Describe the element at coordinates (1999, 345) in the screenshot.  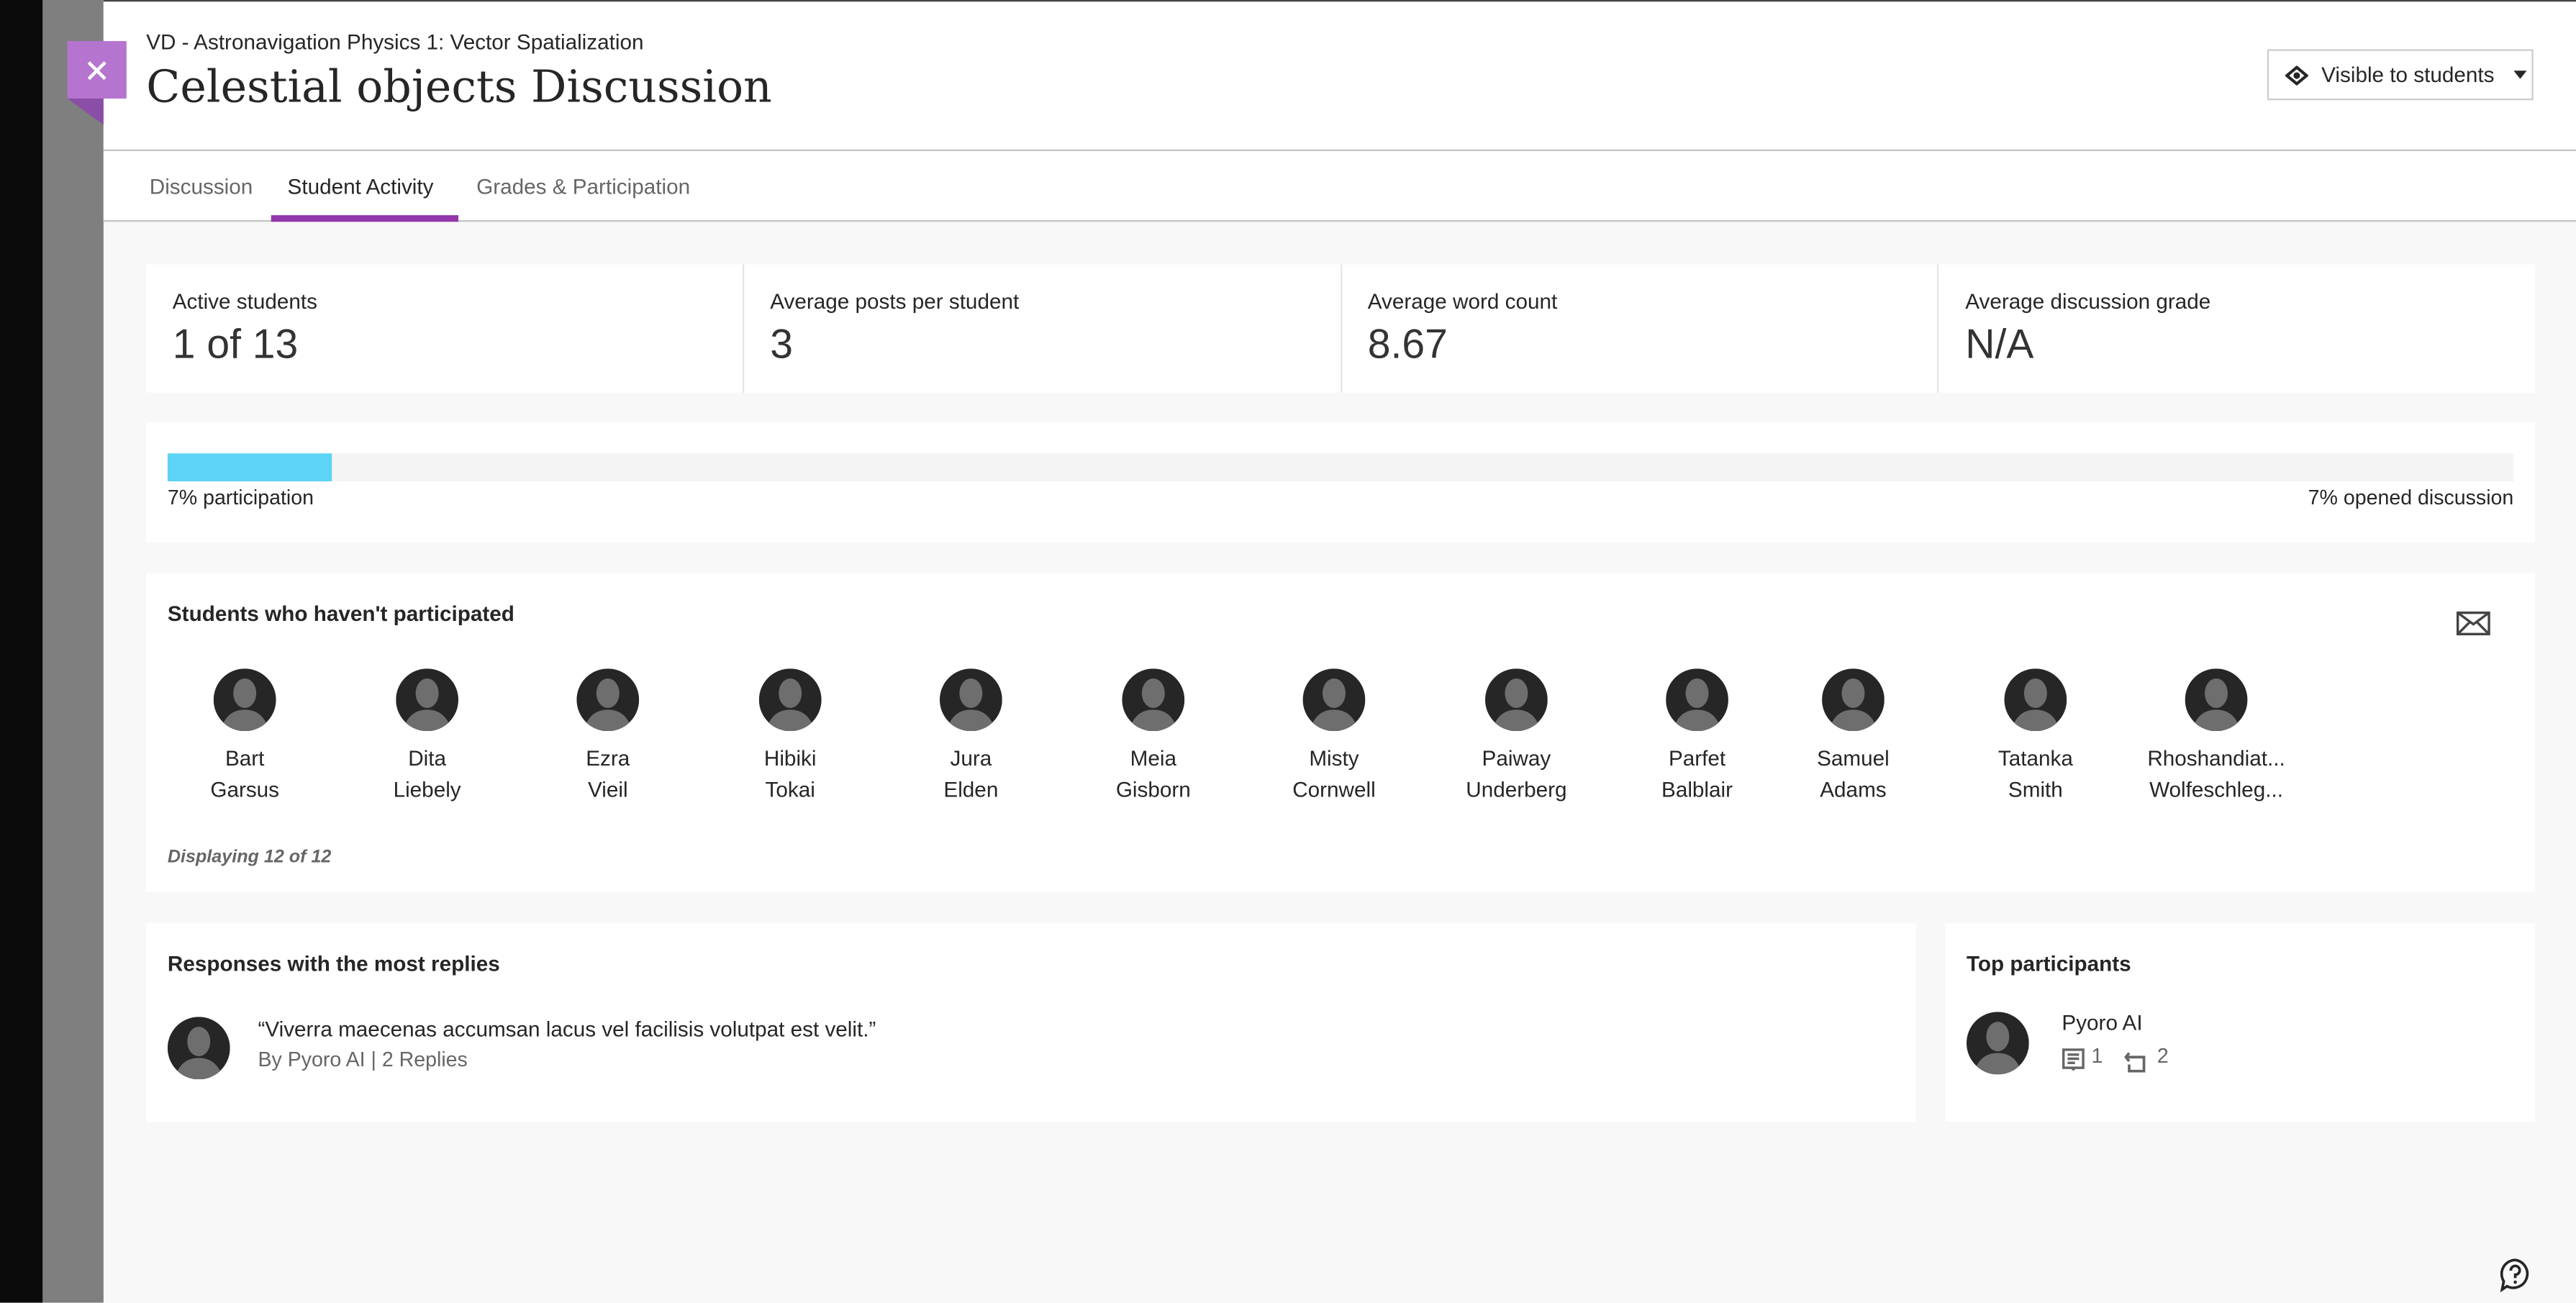
I see `stat-value: N/A` at that location.